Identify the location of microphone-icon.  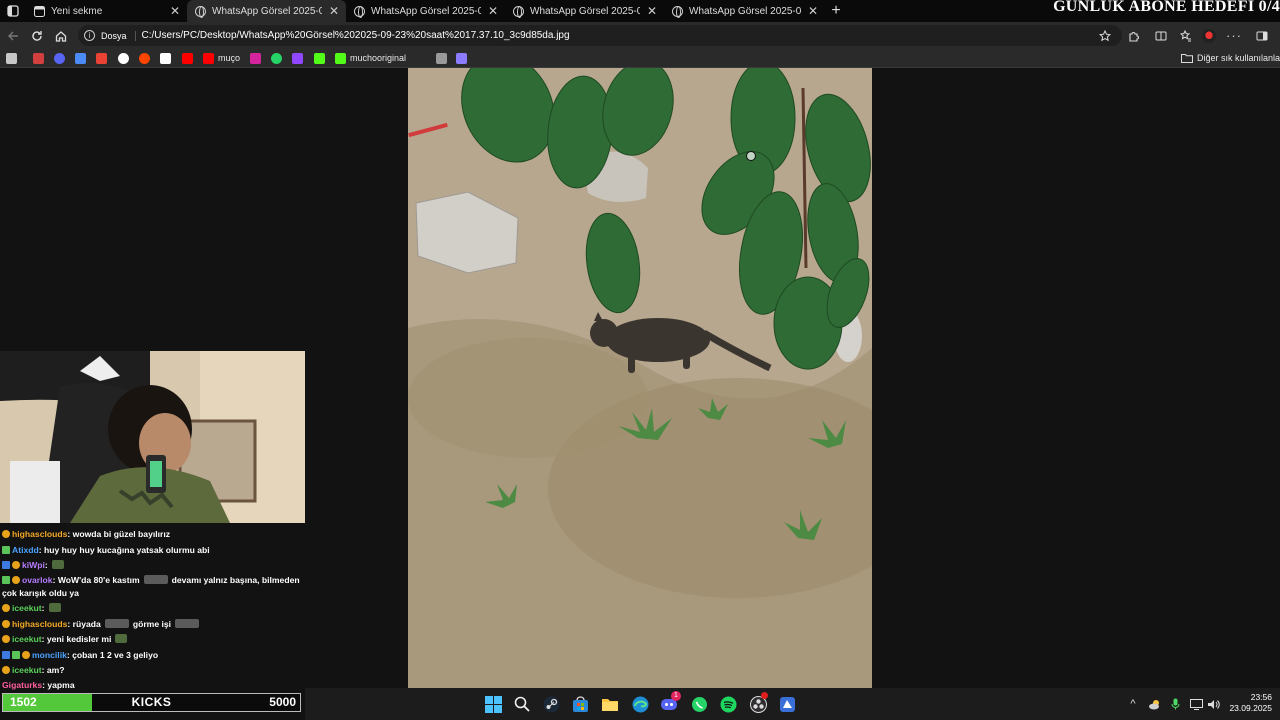
(1175, 704).